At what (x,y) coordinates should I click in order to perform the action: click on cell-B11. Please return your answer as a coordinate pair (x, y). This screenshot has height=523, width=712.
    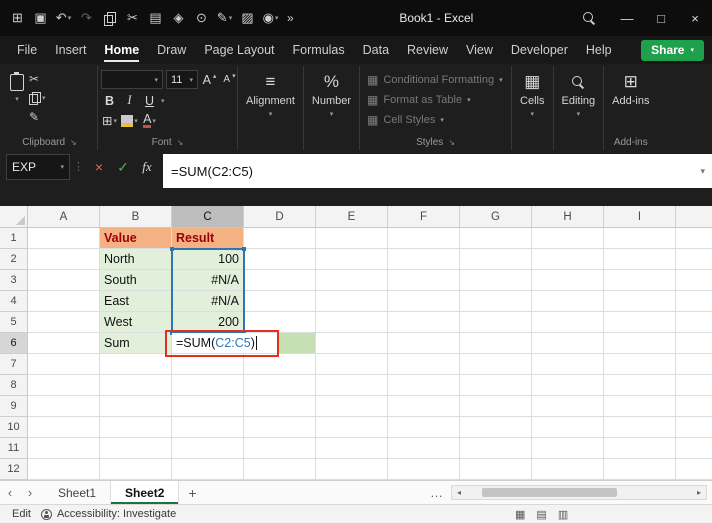
    Looking at the image, I should click on (136, 448).